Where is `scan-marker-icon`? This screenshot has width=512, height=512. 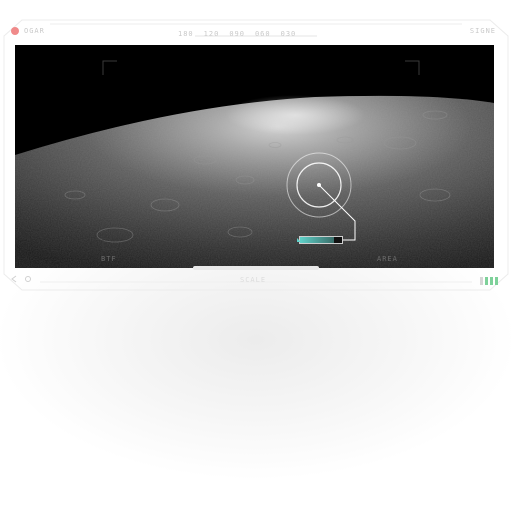 scan-marker-icon is located at coordinates (299, 240).